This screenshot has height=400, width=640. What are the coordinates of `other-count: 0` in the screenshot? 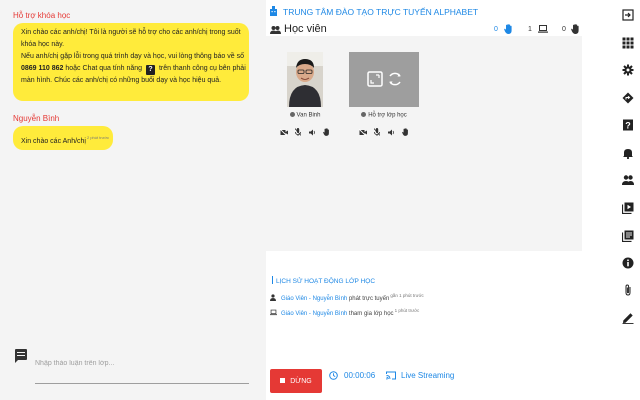 It's located at (564, 29).